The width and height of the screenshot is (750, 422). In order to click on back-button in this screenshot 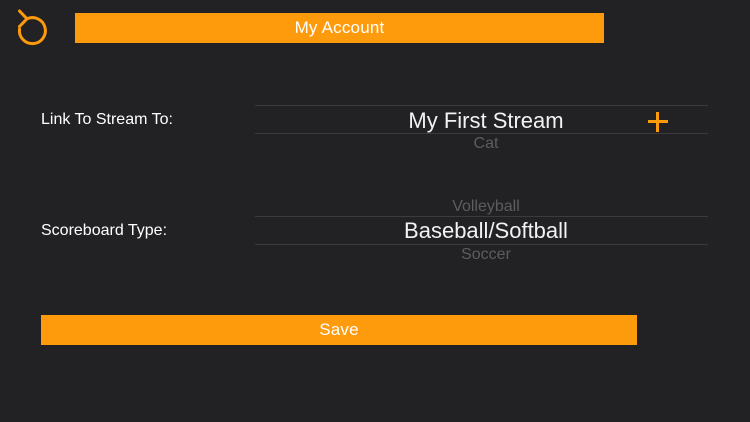, I will do `click(31, 30)`.